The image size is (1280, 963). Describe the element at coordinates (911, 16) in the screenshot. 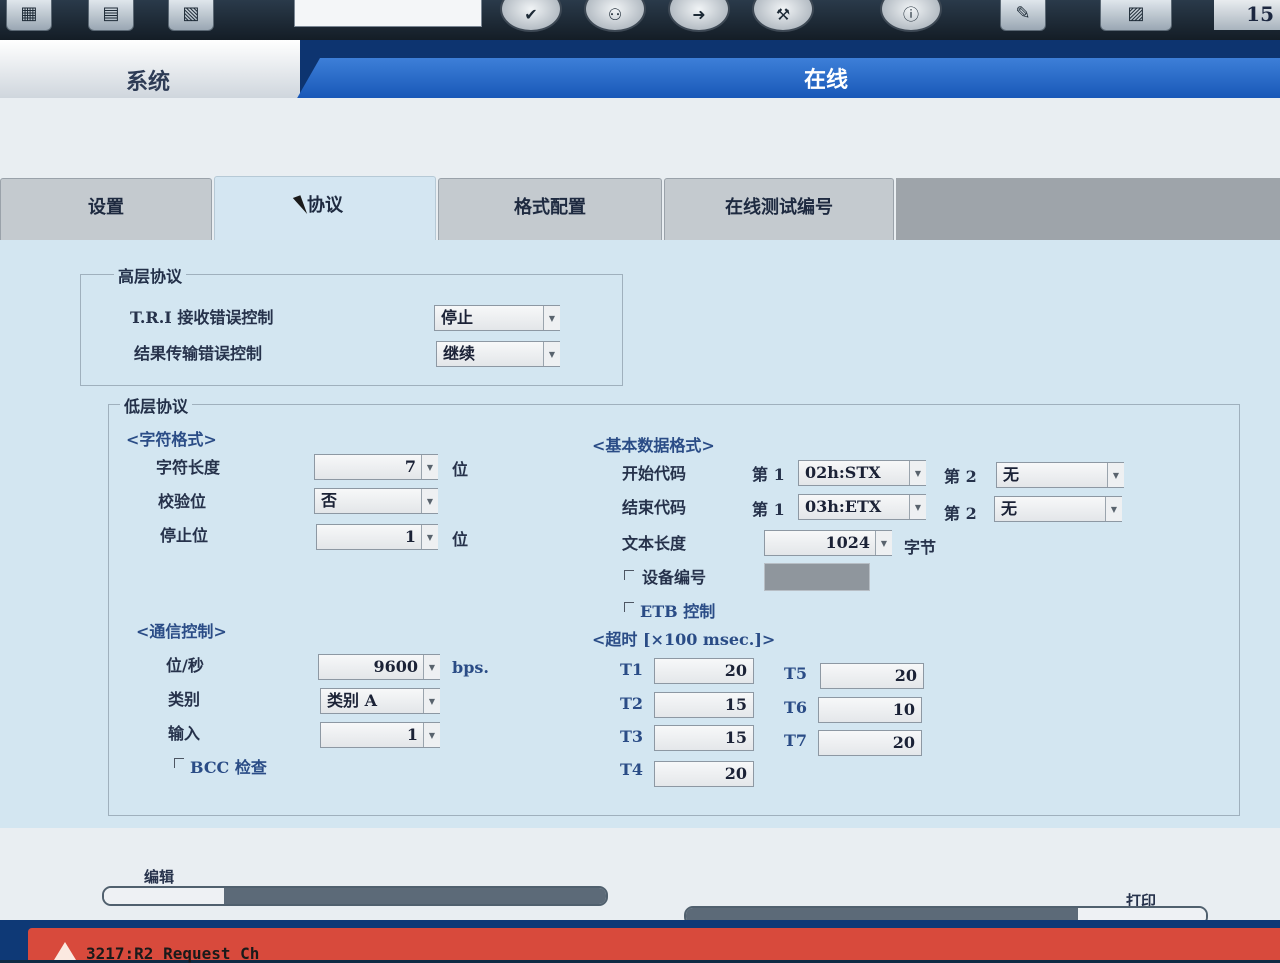

I see `info-icon: ⓘ` at that location.